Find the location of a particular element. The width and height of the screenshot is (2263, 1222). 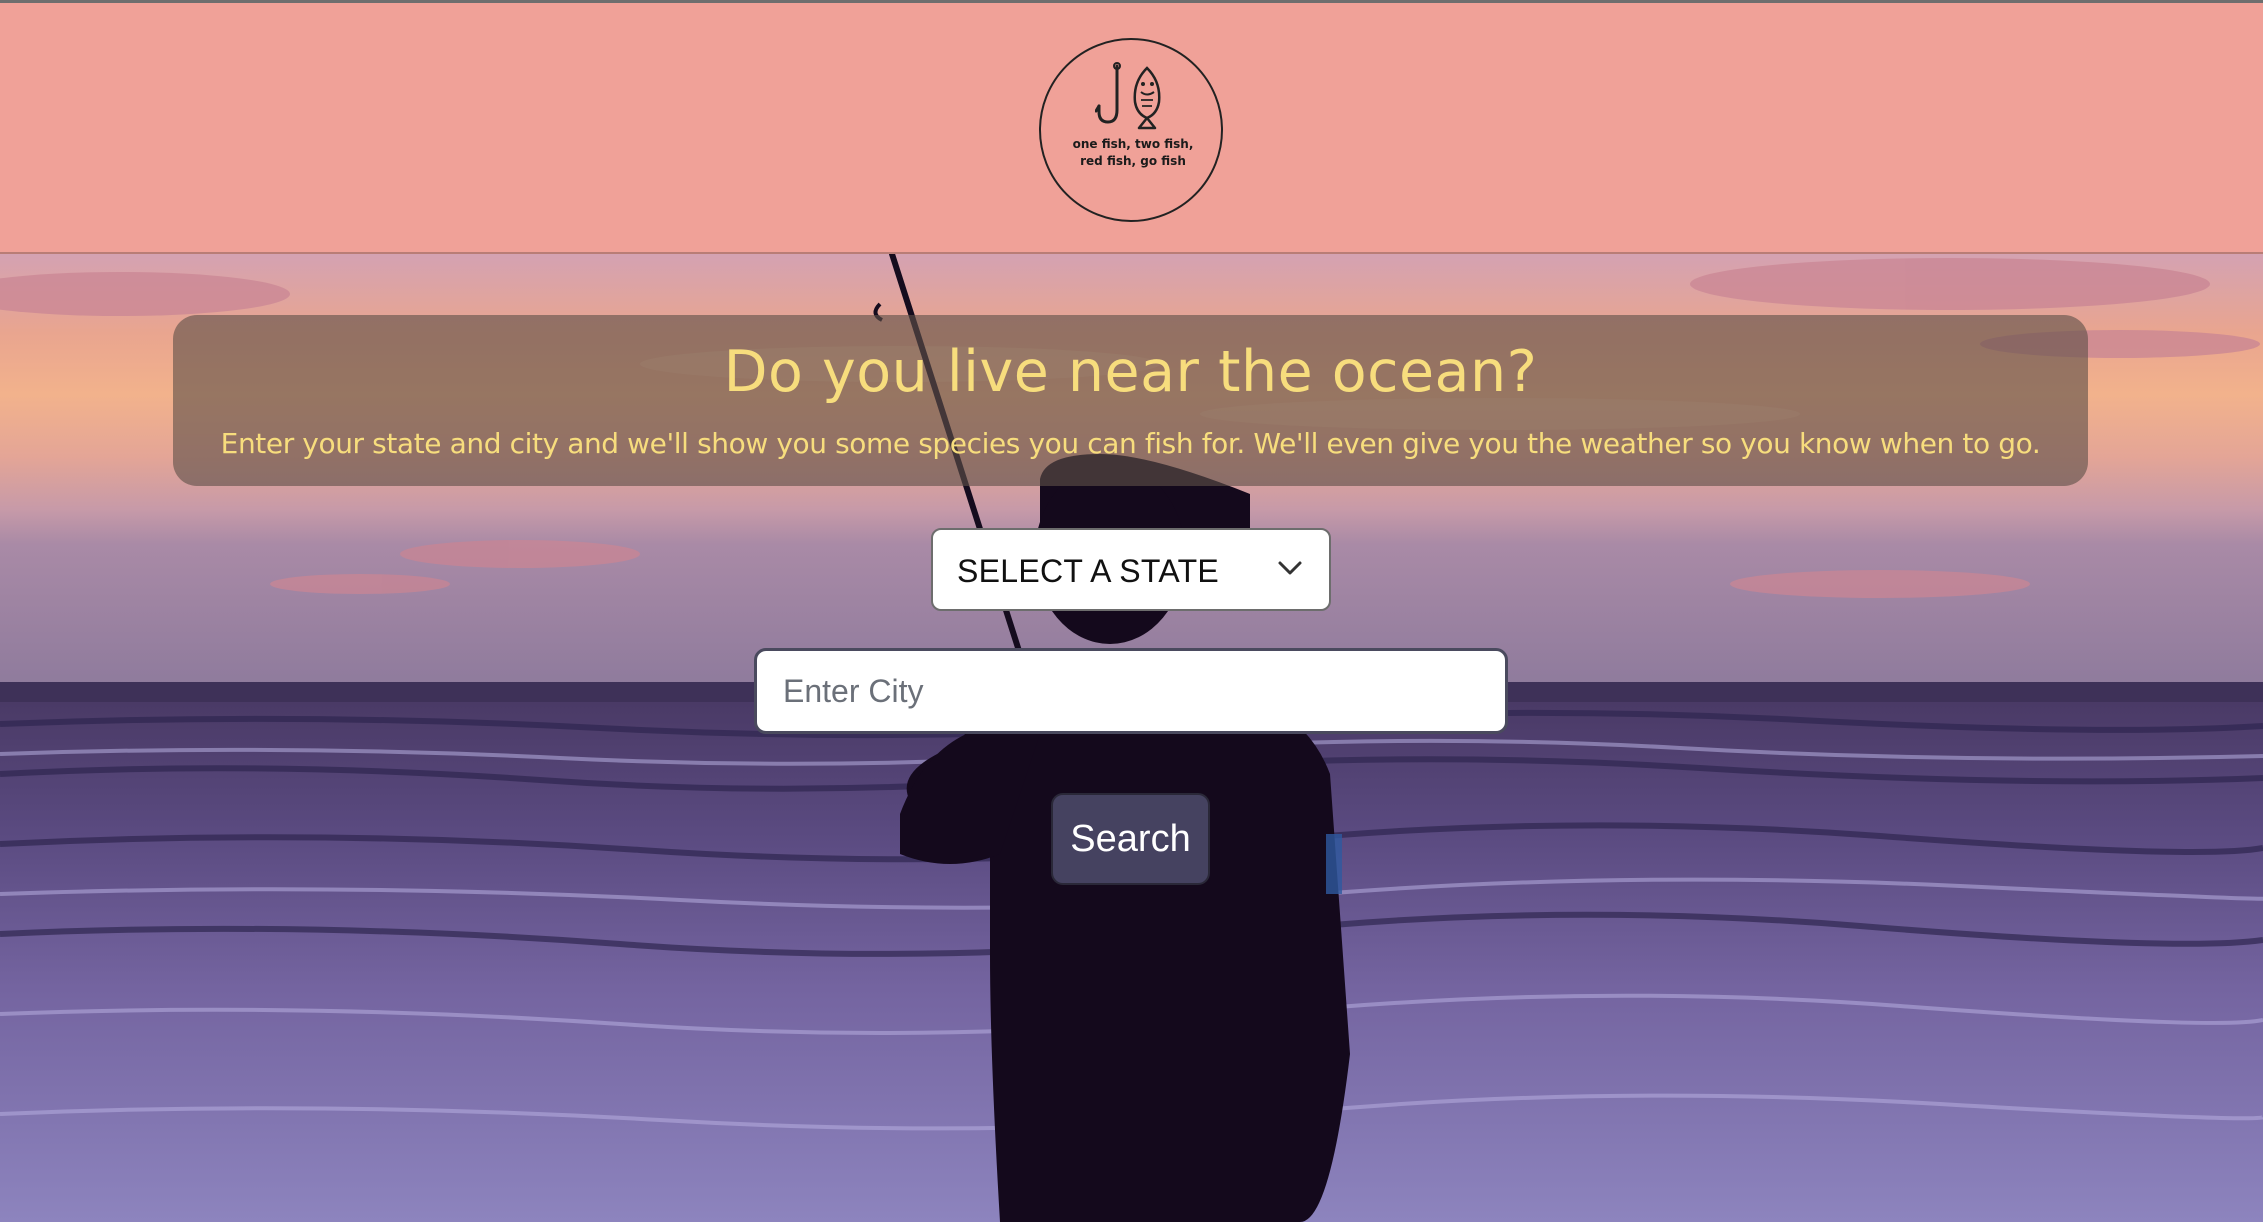

logo-text: one fish, two fish, red fish, go fish is located at coordinates (1133, 152).